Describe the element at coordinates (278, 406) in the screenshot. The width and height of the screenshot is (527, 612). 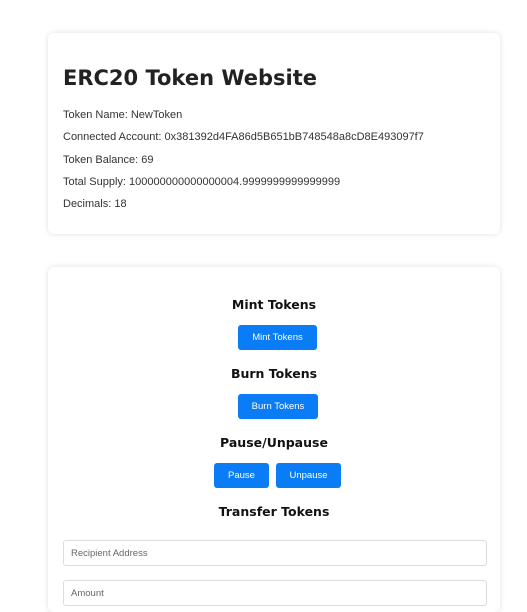
I see `burn-tokens-button: Burn Tokens` at that location.